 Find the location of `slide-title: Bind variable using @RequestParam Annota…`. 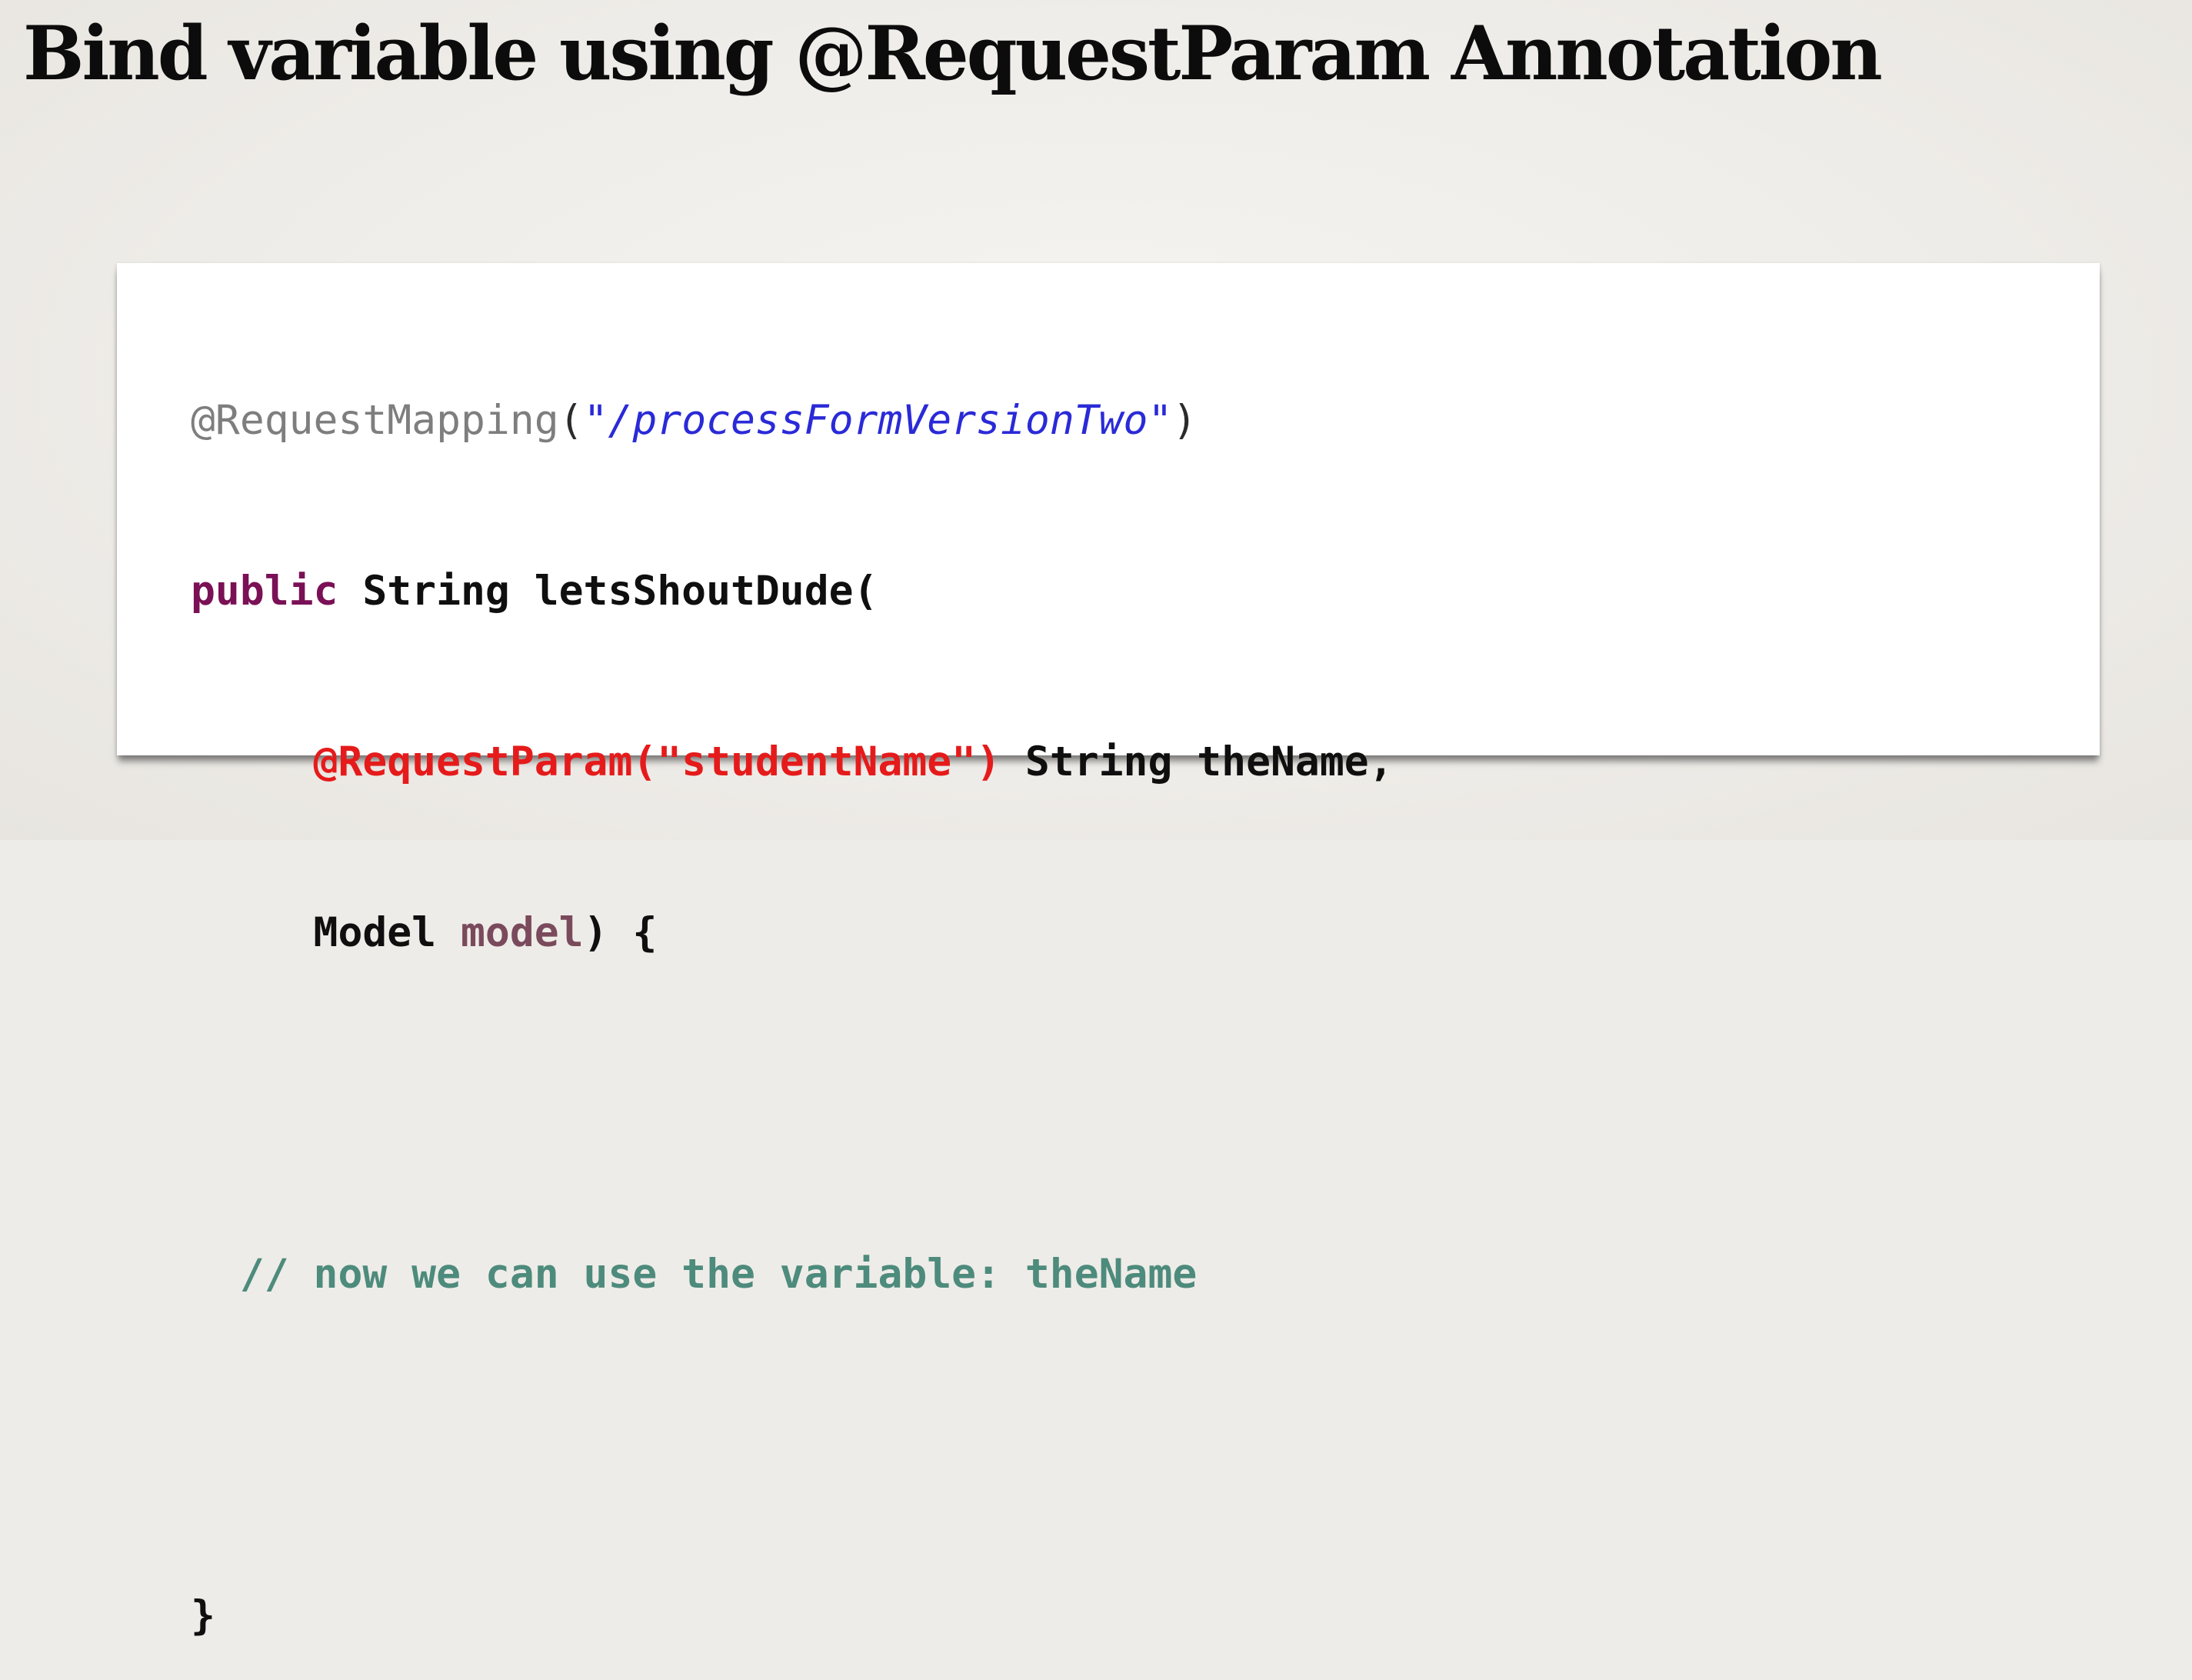

slide-title: Bind variable using @RequestParam Annota… is located at coordinates (953, 53).